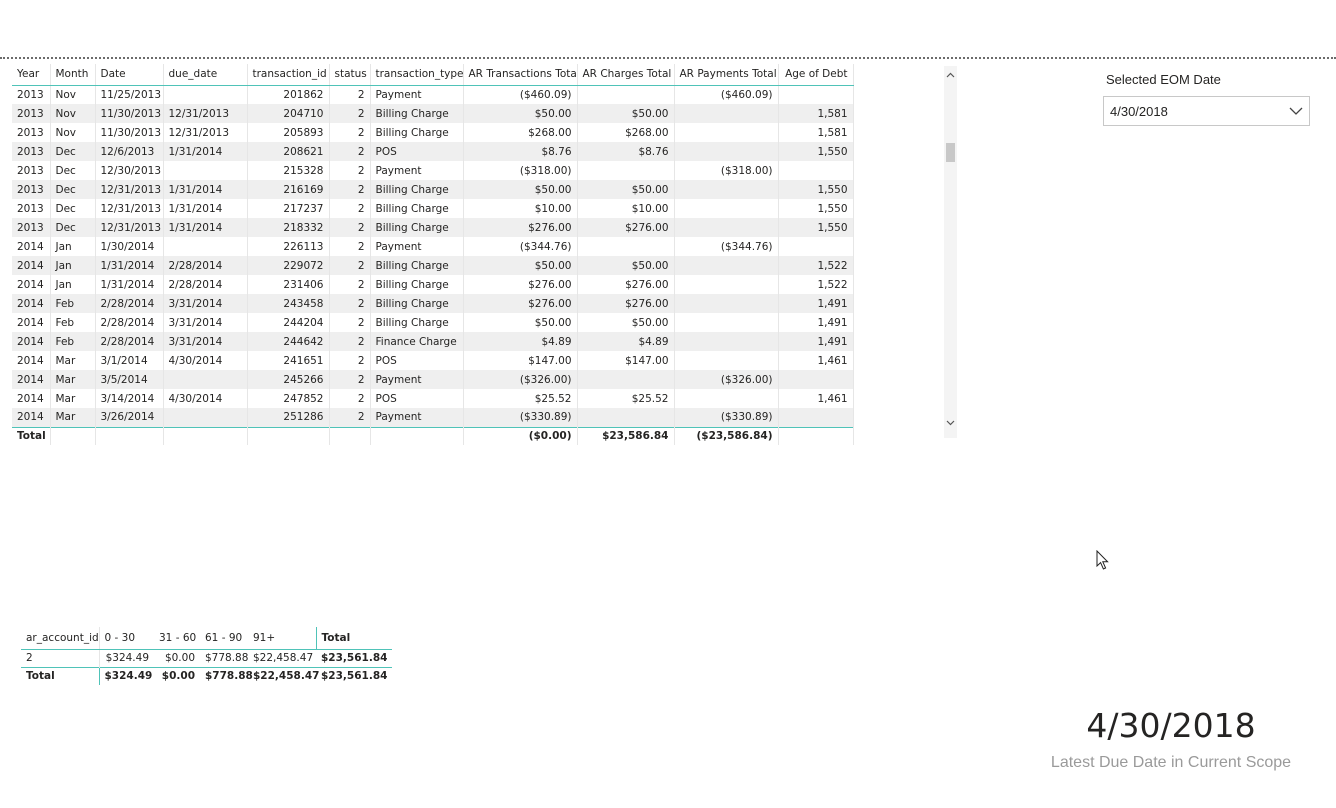 The height and width of the screenshot is (808, 1336). Describe the element at coordinates (73, 75) in the screenshot. I see `column-header-month: Month` at that location.